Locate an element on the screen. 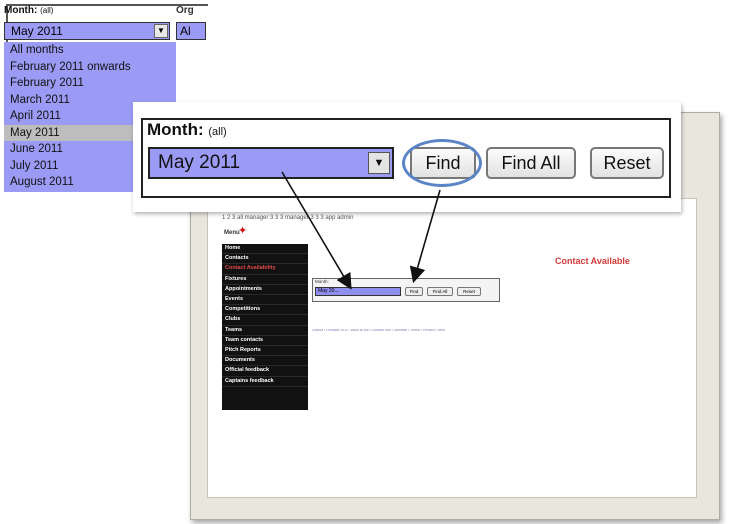 This screenshot has height=524, width=742. sidebar-item-fixtures: Fixtures is located at coordinates (265, 280).